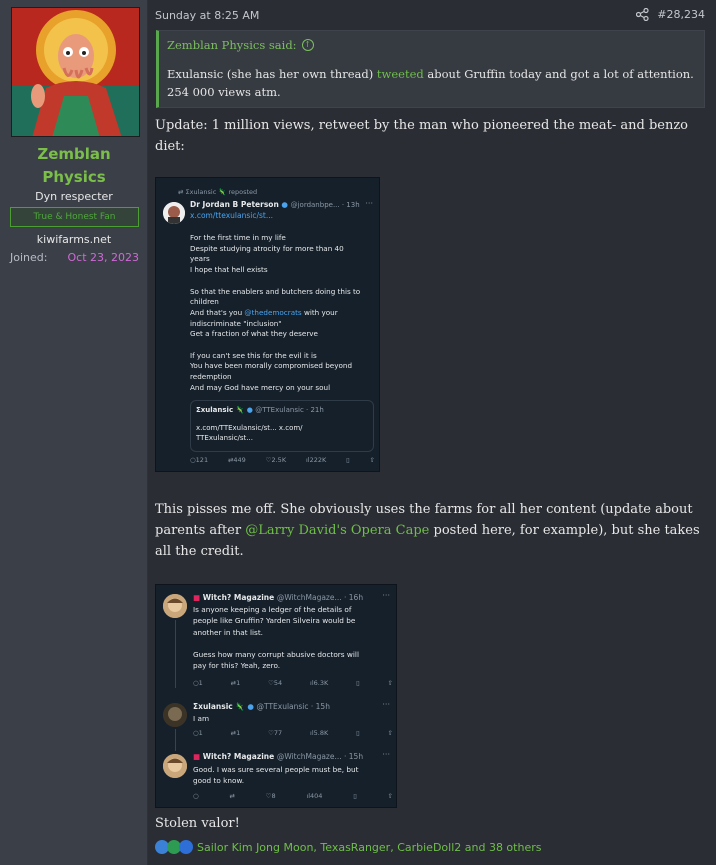  Describe the element at coordinates (219, 706) in the screenshot. I see `t2-author: Σxulansic 🦎` at that location.